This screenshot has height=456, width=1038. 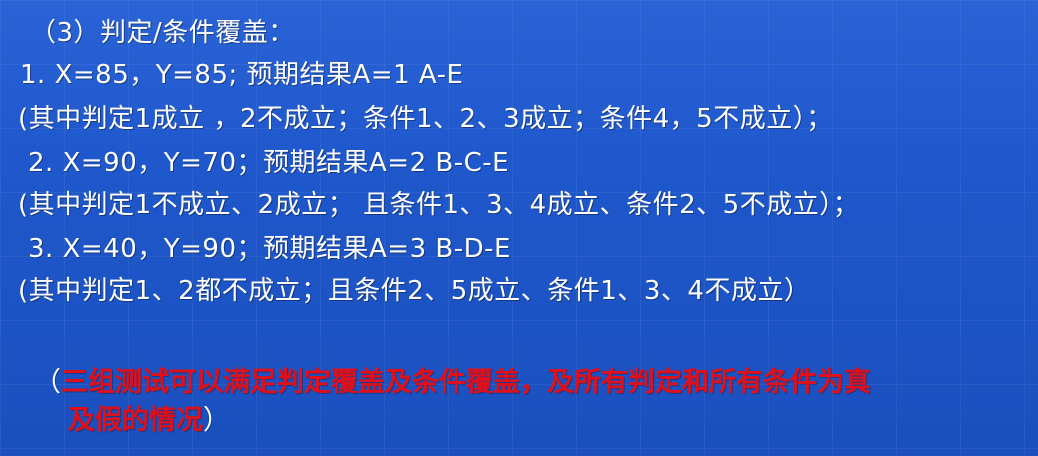 What do you see at coordinates (466, 382) in the screenshot?
I see `summary-text-line-1: 三组测试可以满足判定覆盖及条件覆盖，及所有判定和所有条件为真` at bounding box center [466, 382].